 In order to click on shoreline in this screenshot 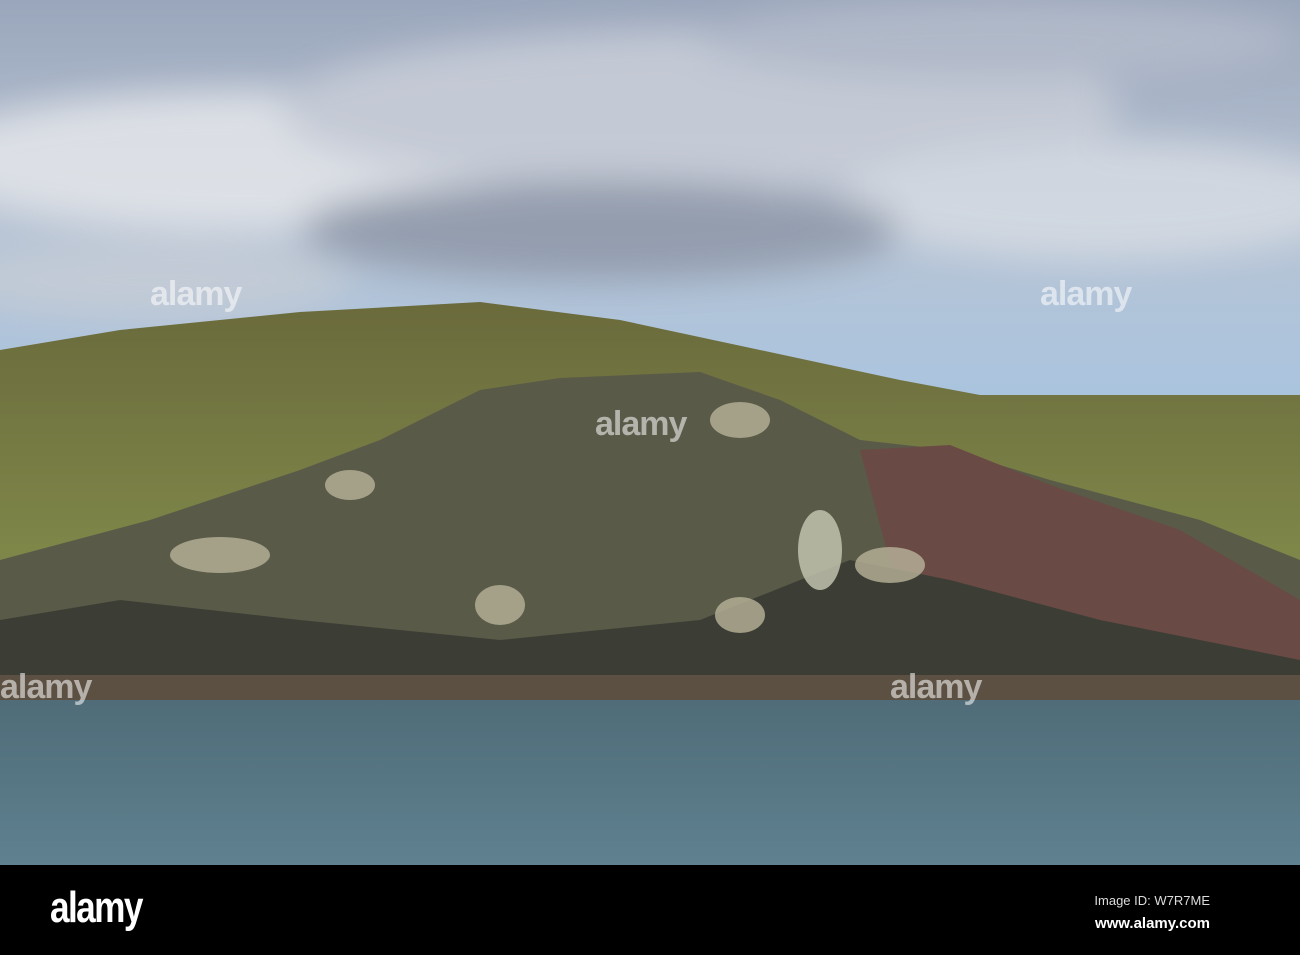, I will do `click(650, 687)`.